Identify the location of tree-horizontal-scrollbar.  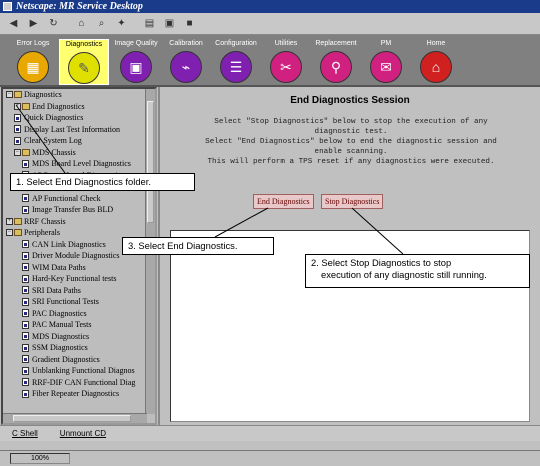
(75, 418).